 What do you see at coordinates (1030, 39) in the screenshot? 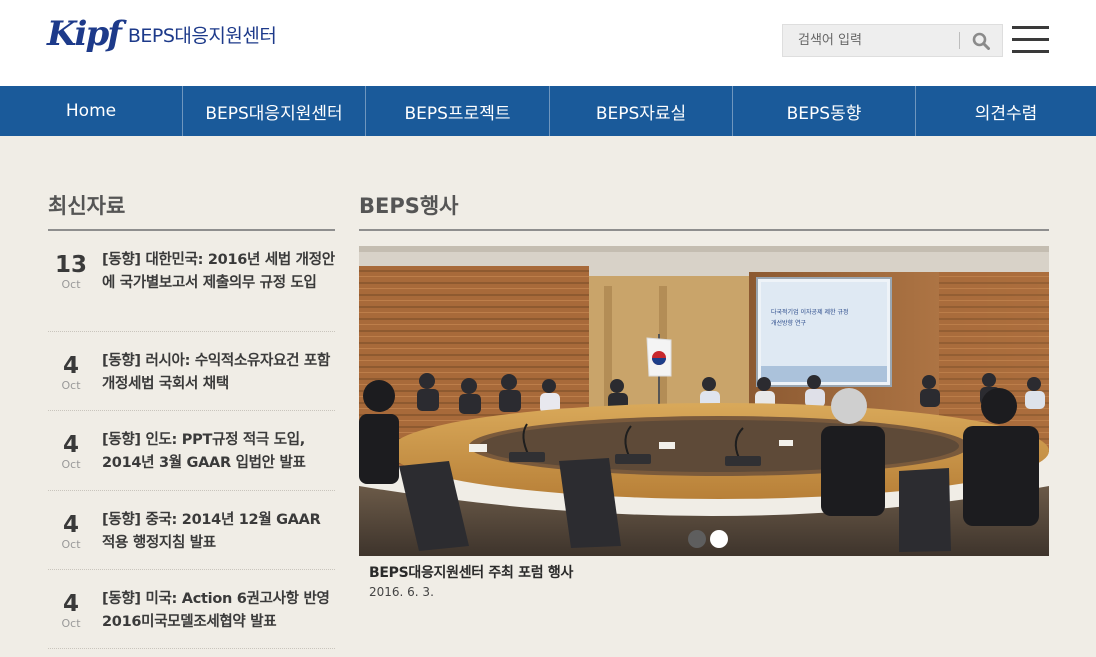
I see `menu-hamburger-icon` at bounding box center [1030, 39].